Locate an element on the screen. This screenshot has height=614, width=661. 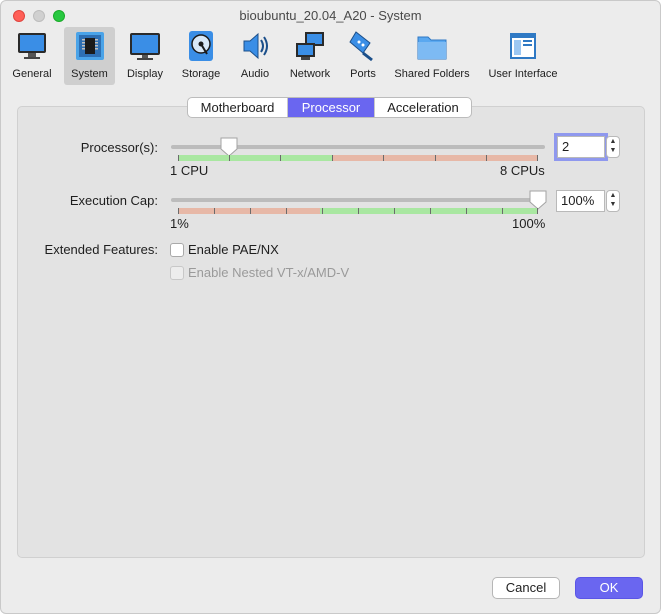
processor-count-label: Processor(s): is located at coordinates (119, 147).